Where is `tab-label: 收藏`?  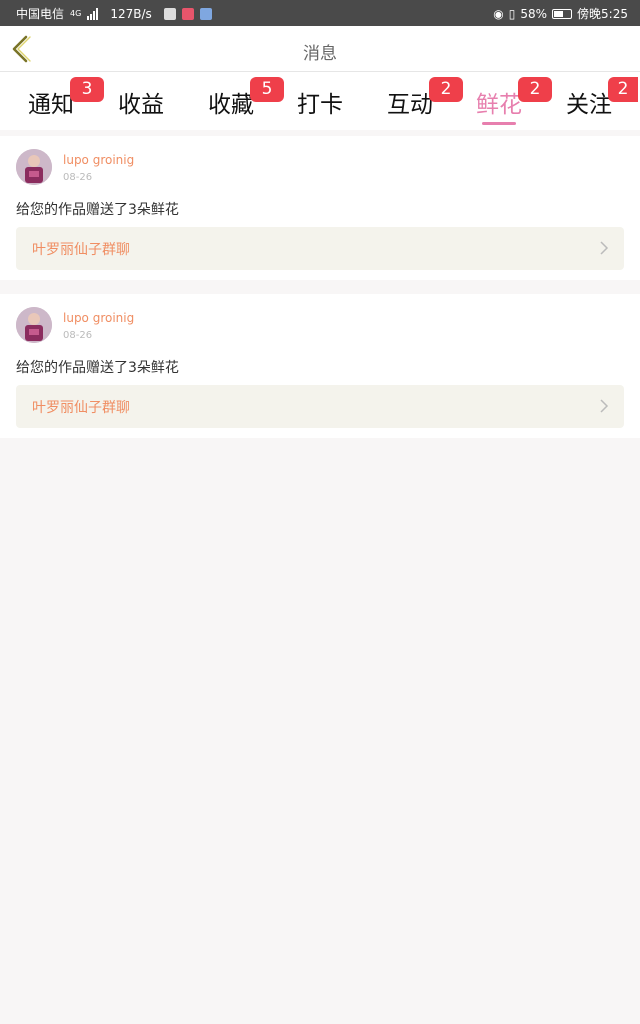
tab-label: 收藏 is located at coordinates (231, 105).